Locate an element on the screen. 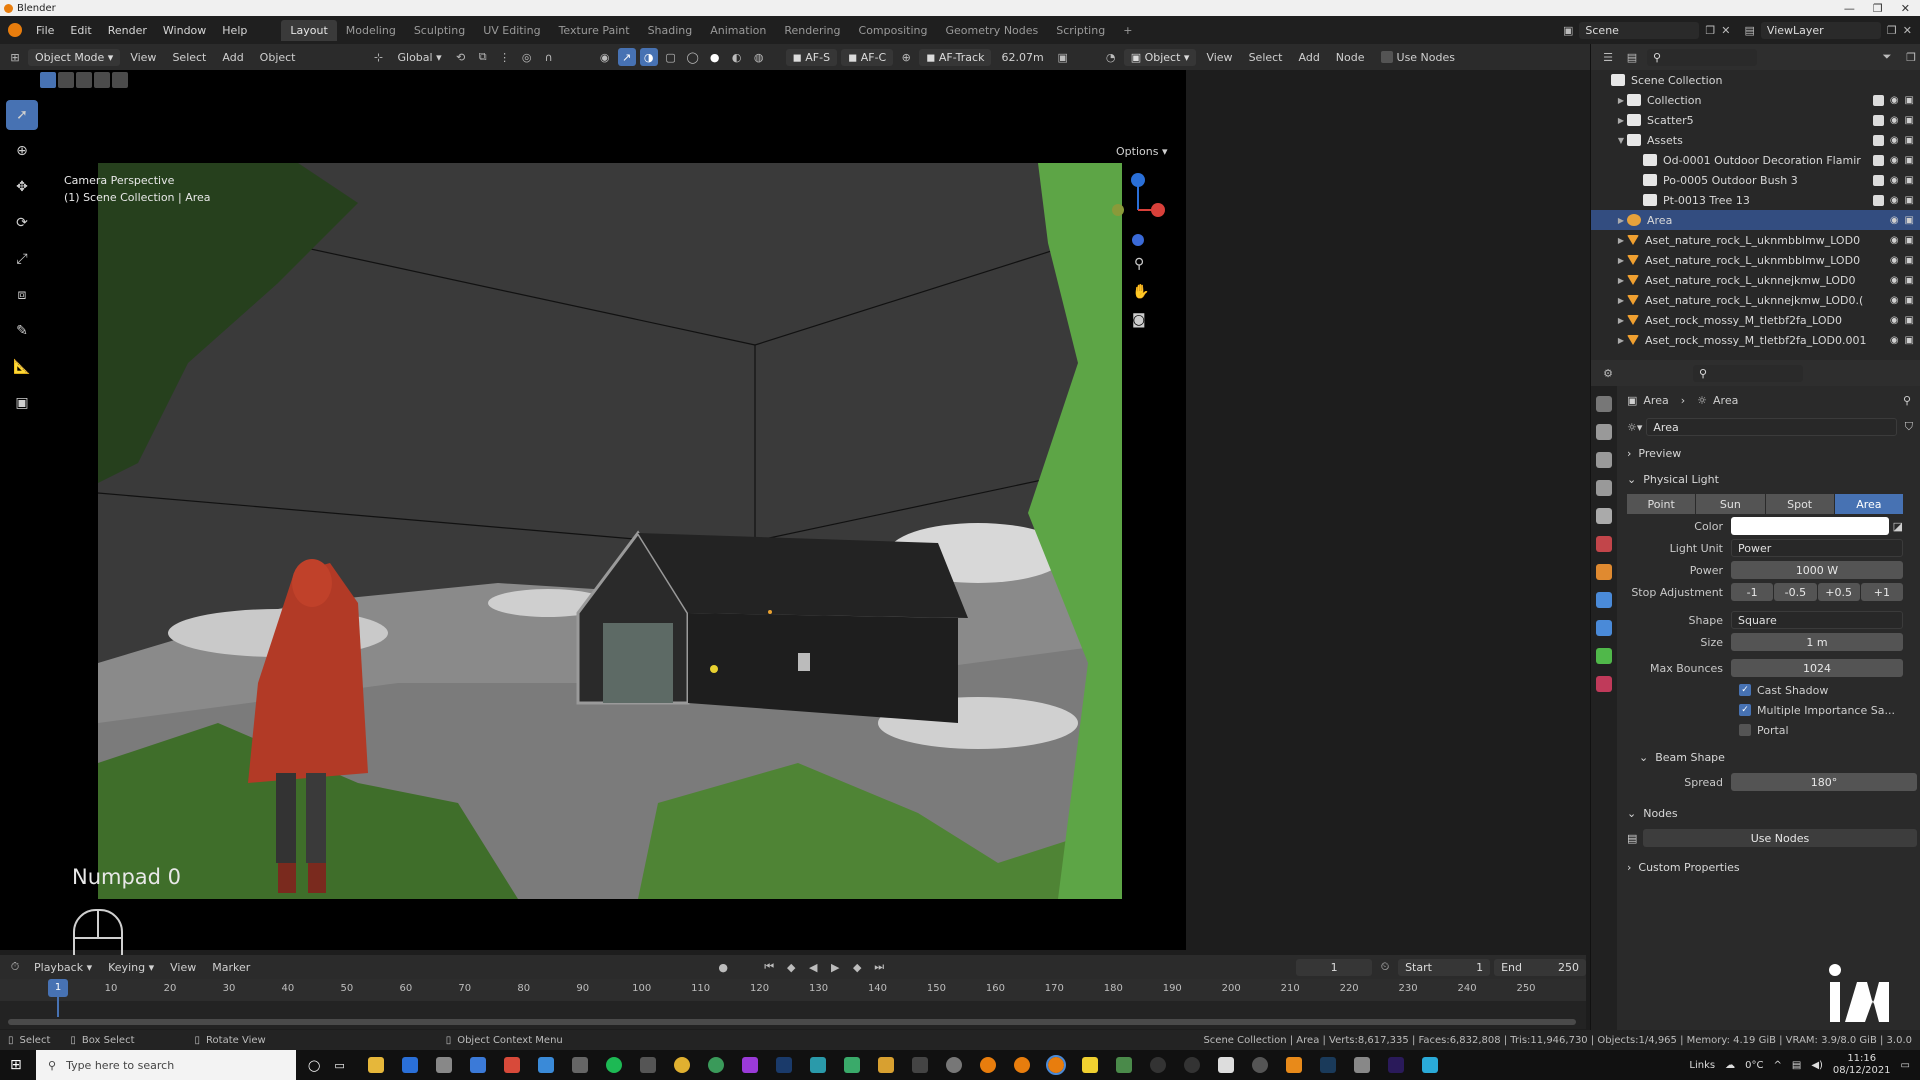 This screenshot has width=1920, height=1080. pivot-icon: ⟲ is located at coordinates (461, 57).